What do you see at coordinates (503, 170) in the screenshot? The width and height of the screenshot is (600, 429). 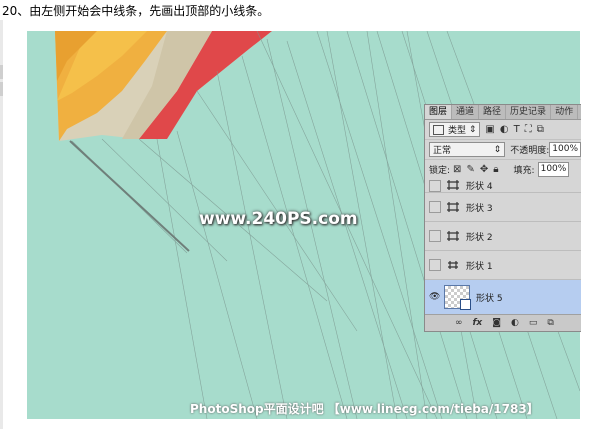 I see `lock-row: 锁定: ⊠ ✎ ✥ 🔒︎ 填充: 100%` at bounding box center [503, 170].